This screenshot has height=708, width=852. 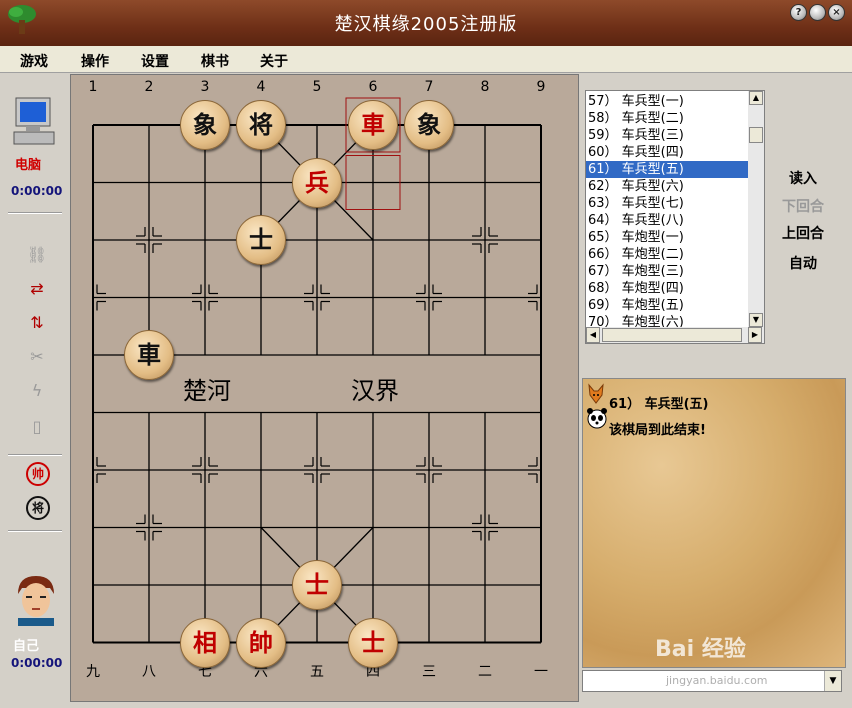 What do you see at coordinates (215, 61) in the screenshot?
I see `menu-chessbook: 棋书` at bounding box center [215, 61].